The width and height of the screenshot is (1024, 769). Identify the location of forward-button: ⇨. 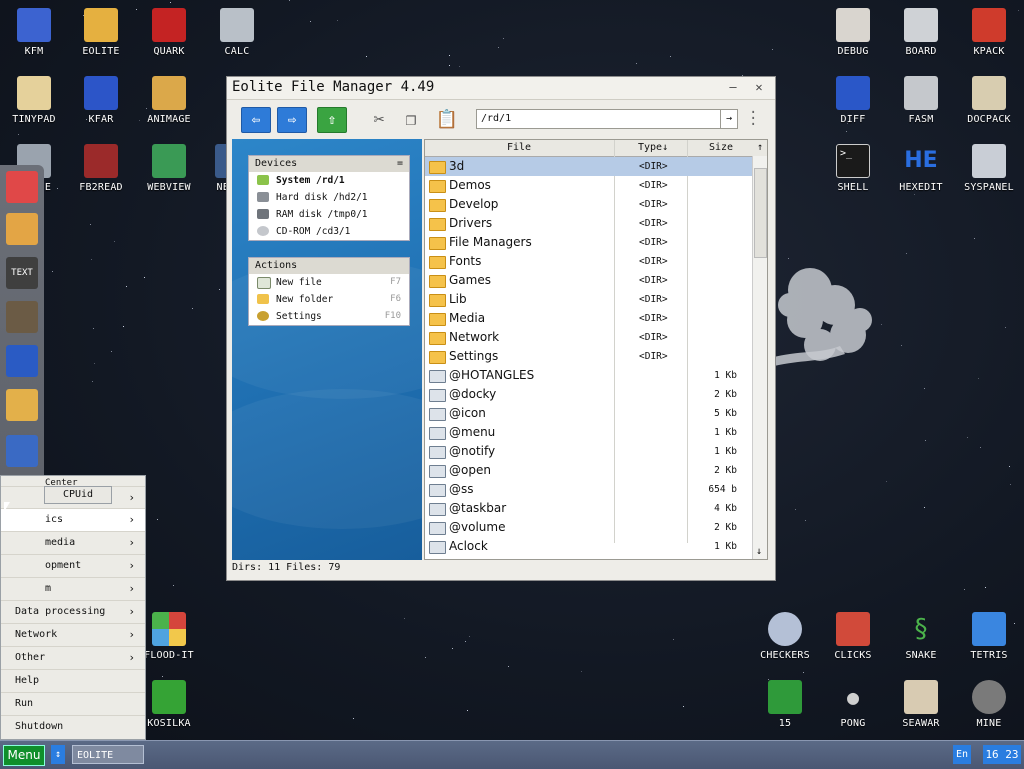
(292, 120).